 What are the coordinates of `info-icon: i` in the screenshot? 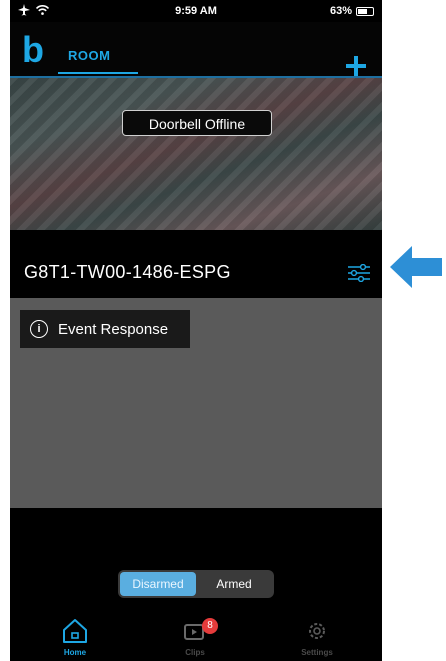 It's located at (39, 329).